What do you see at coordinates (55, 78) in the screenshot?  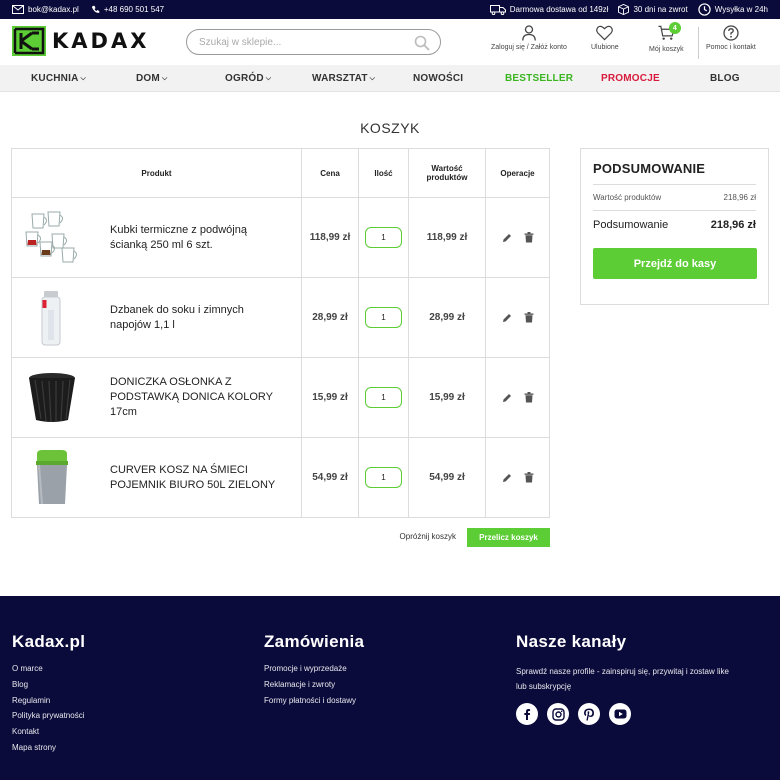 I see `nav-label: KUCHNIA` at bounding box center [55, 78].